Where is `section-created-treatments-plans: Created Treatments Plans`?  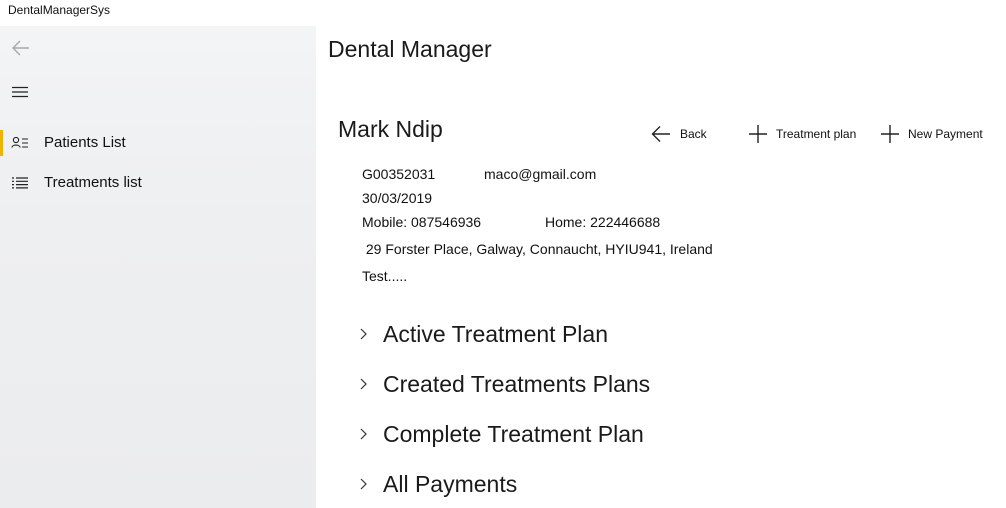
section-created-treatments-plans: Created Treatments Plans is located at coordinates (503, 384).